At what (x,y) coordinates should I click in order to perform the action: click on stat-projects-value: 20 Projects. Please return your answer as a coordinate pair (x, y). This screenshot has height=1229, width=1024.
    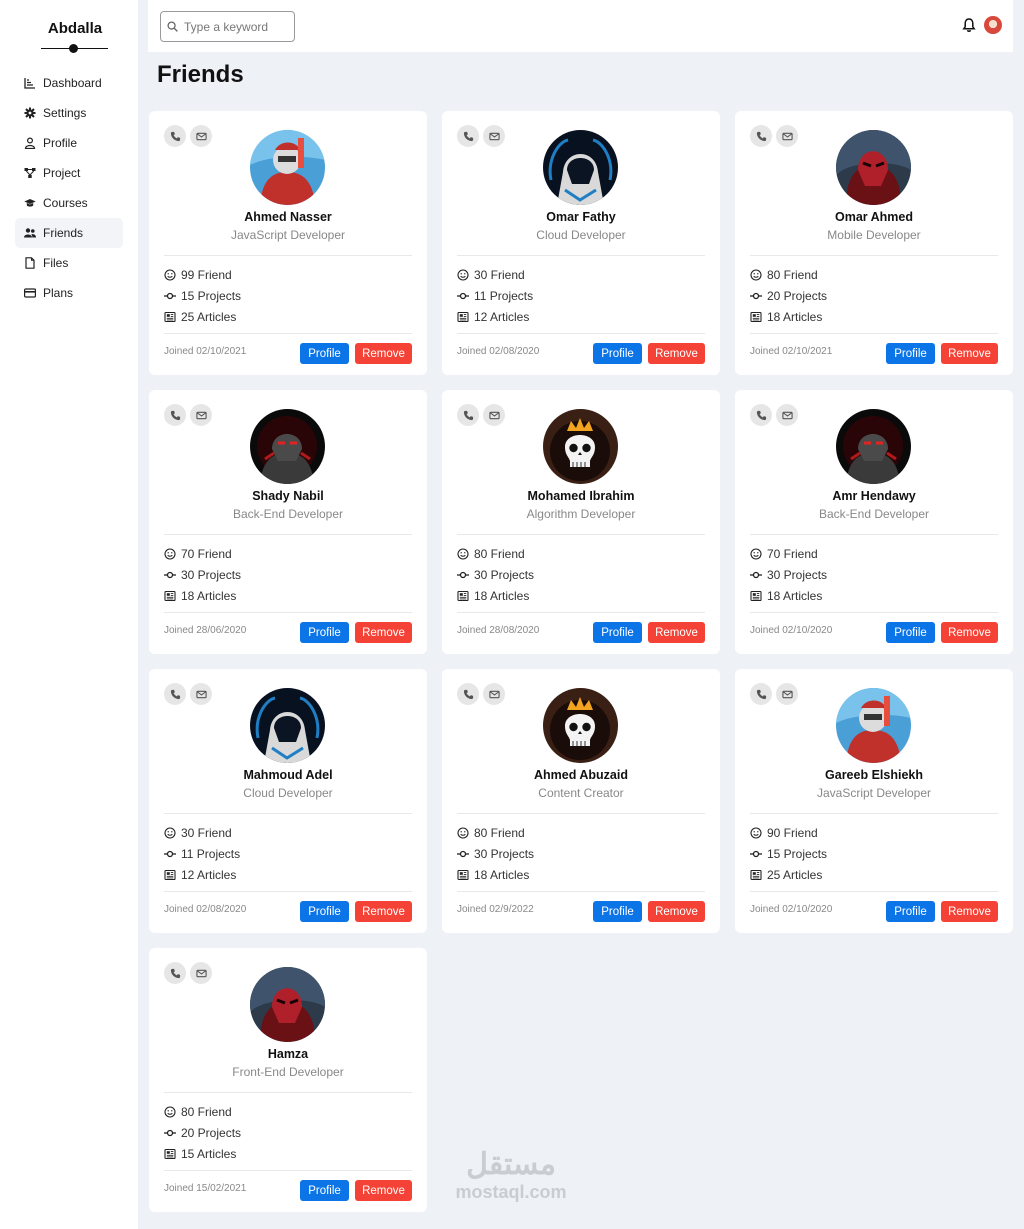
    Looking at the image, I should click on (797, 295).